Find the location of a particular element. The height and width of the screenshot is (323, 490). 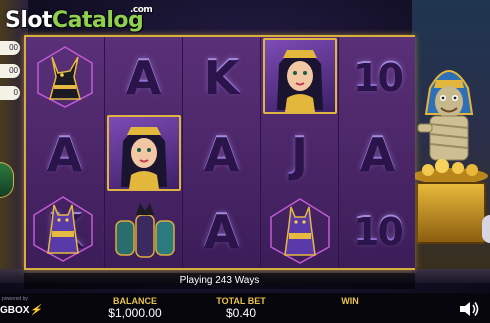

gold-coins-icon is located at coordinates (450, 171).